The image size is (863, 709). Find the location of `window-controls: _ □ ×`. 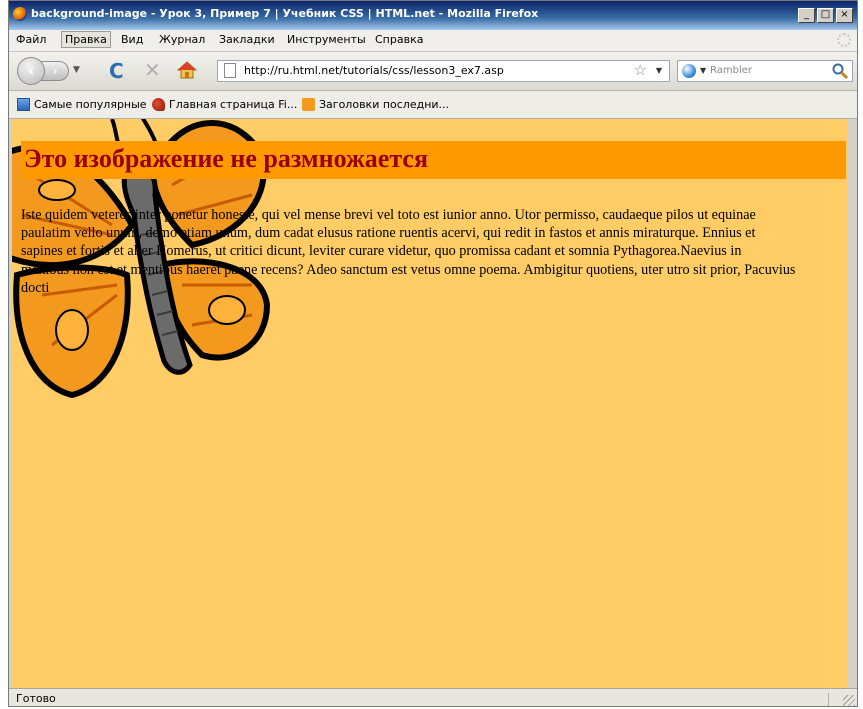

window-controls: _ □ × is located at coordinates (825, 15).